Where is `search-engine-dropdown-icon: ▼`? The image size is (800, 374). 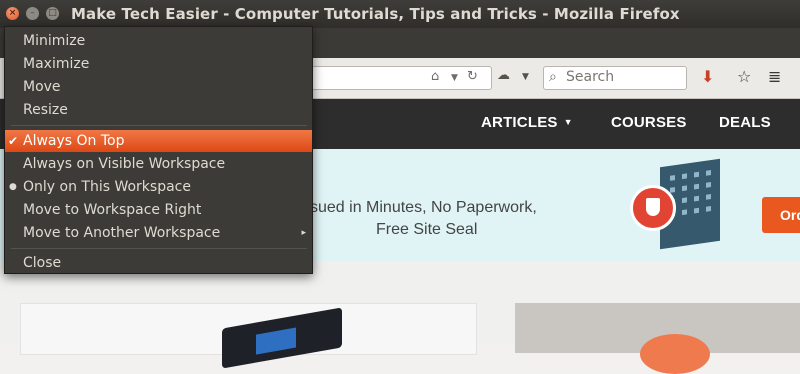
search-engine-dropdown-icon: ▼ is located at coordinates (525, 77).